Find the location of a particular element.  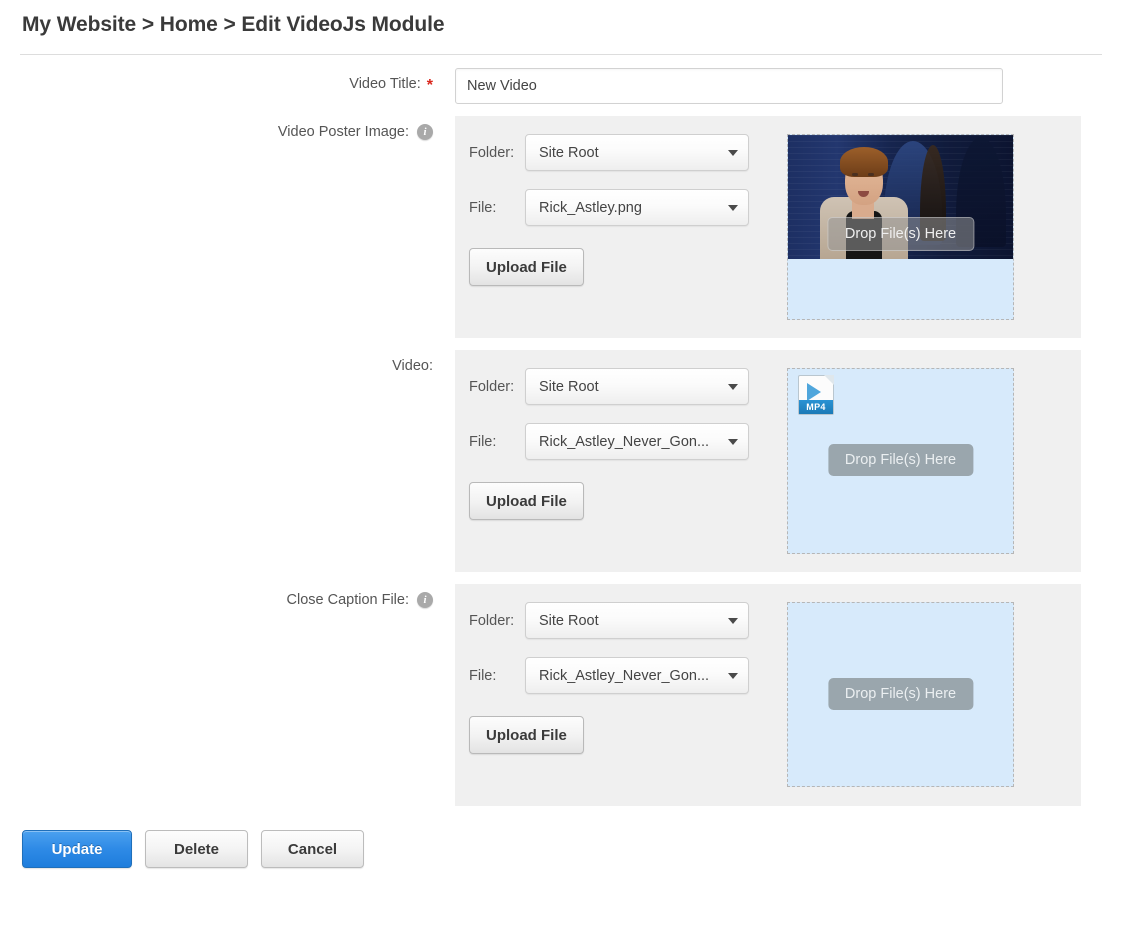

preview-figure-eye-left is located at coordinates (855, 174).